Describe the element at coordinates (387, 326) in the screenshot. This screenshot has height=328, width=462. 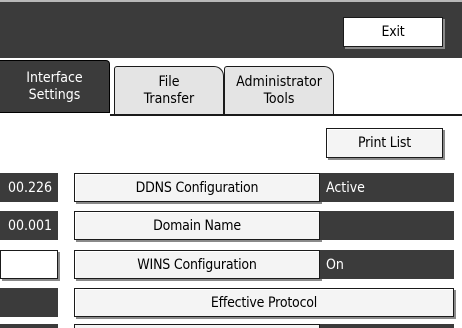
I see `partial-row-status` at that location.